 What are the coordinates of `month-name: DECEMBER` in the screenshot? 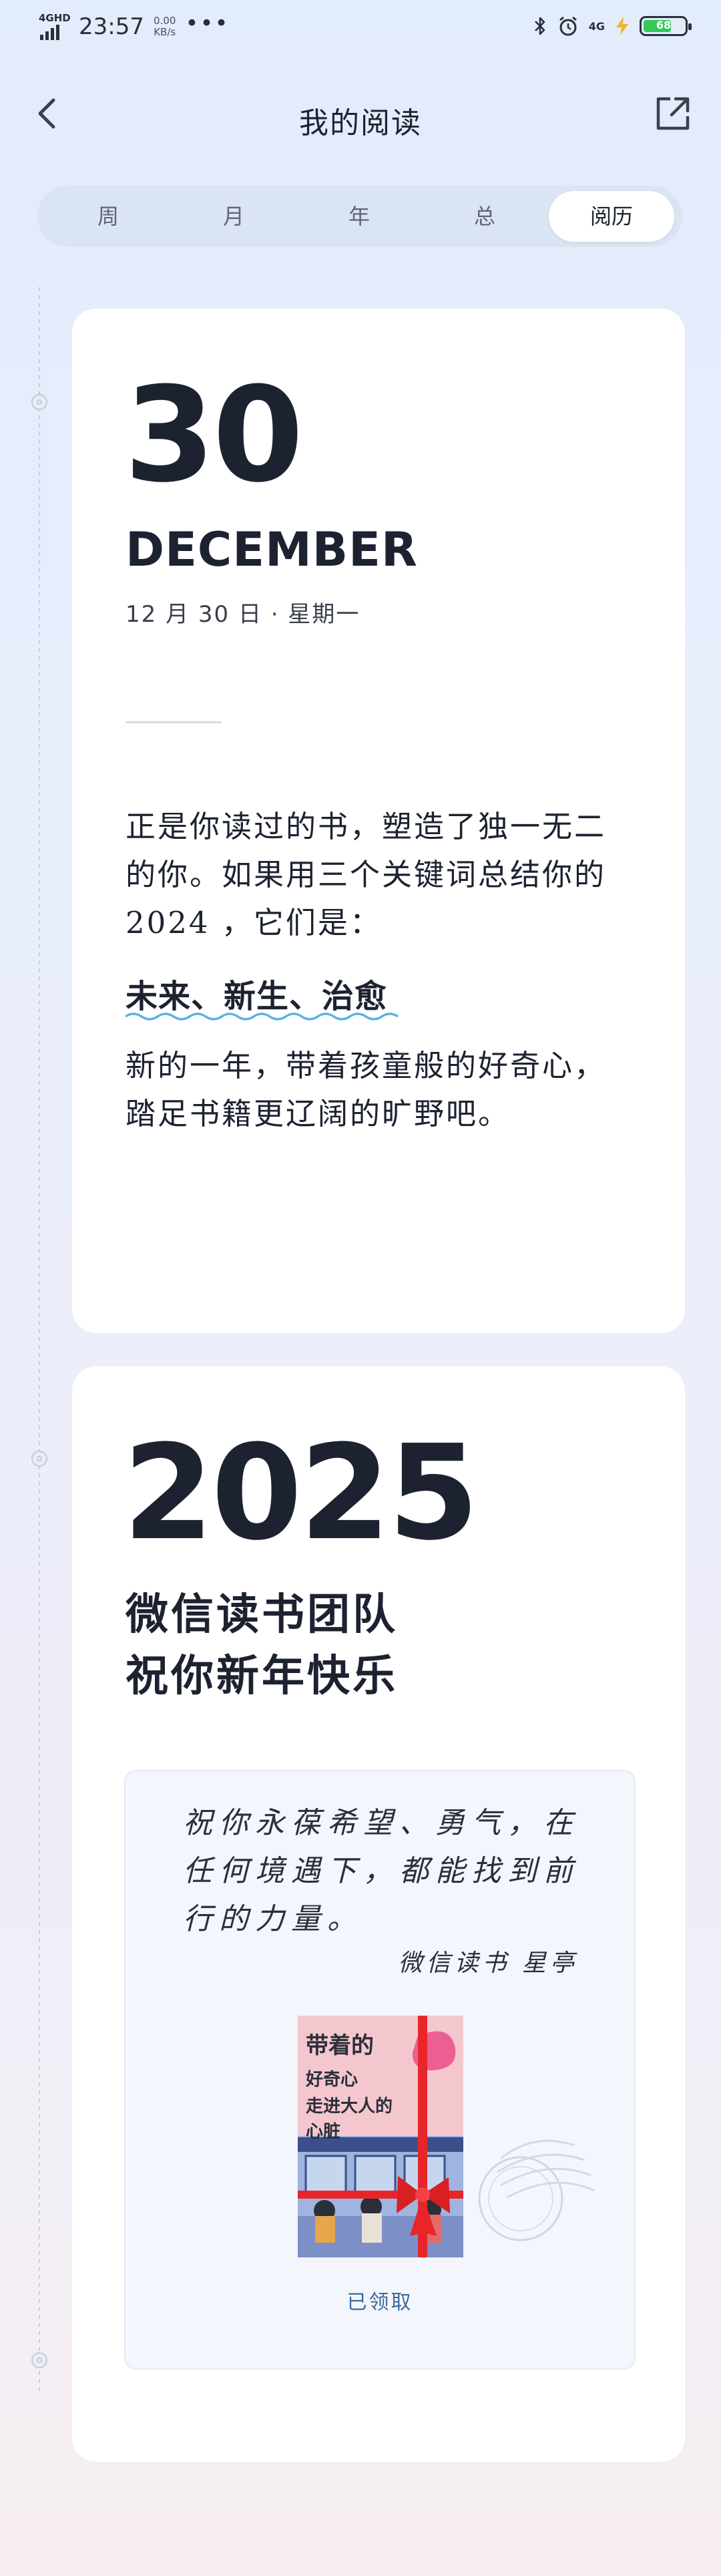 It's located at (272, 549).